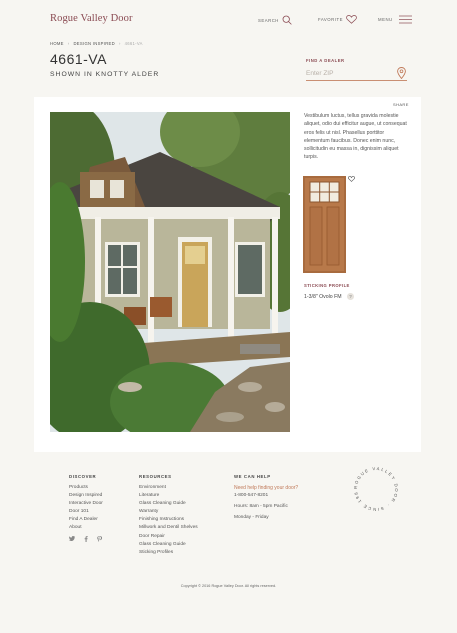 Image resolution: width=457 pixels, height=633 pixels. I want to click on breadcrumb-design-inspired: DESIGN INSPIRED, so click(94, 43).